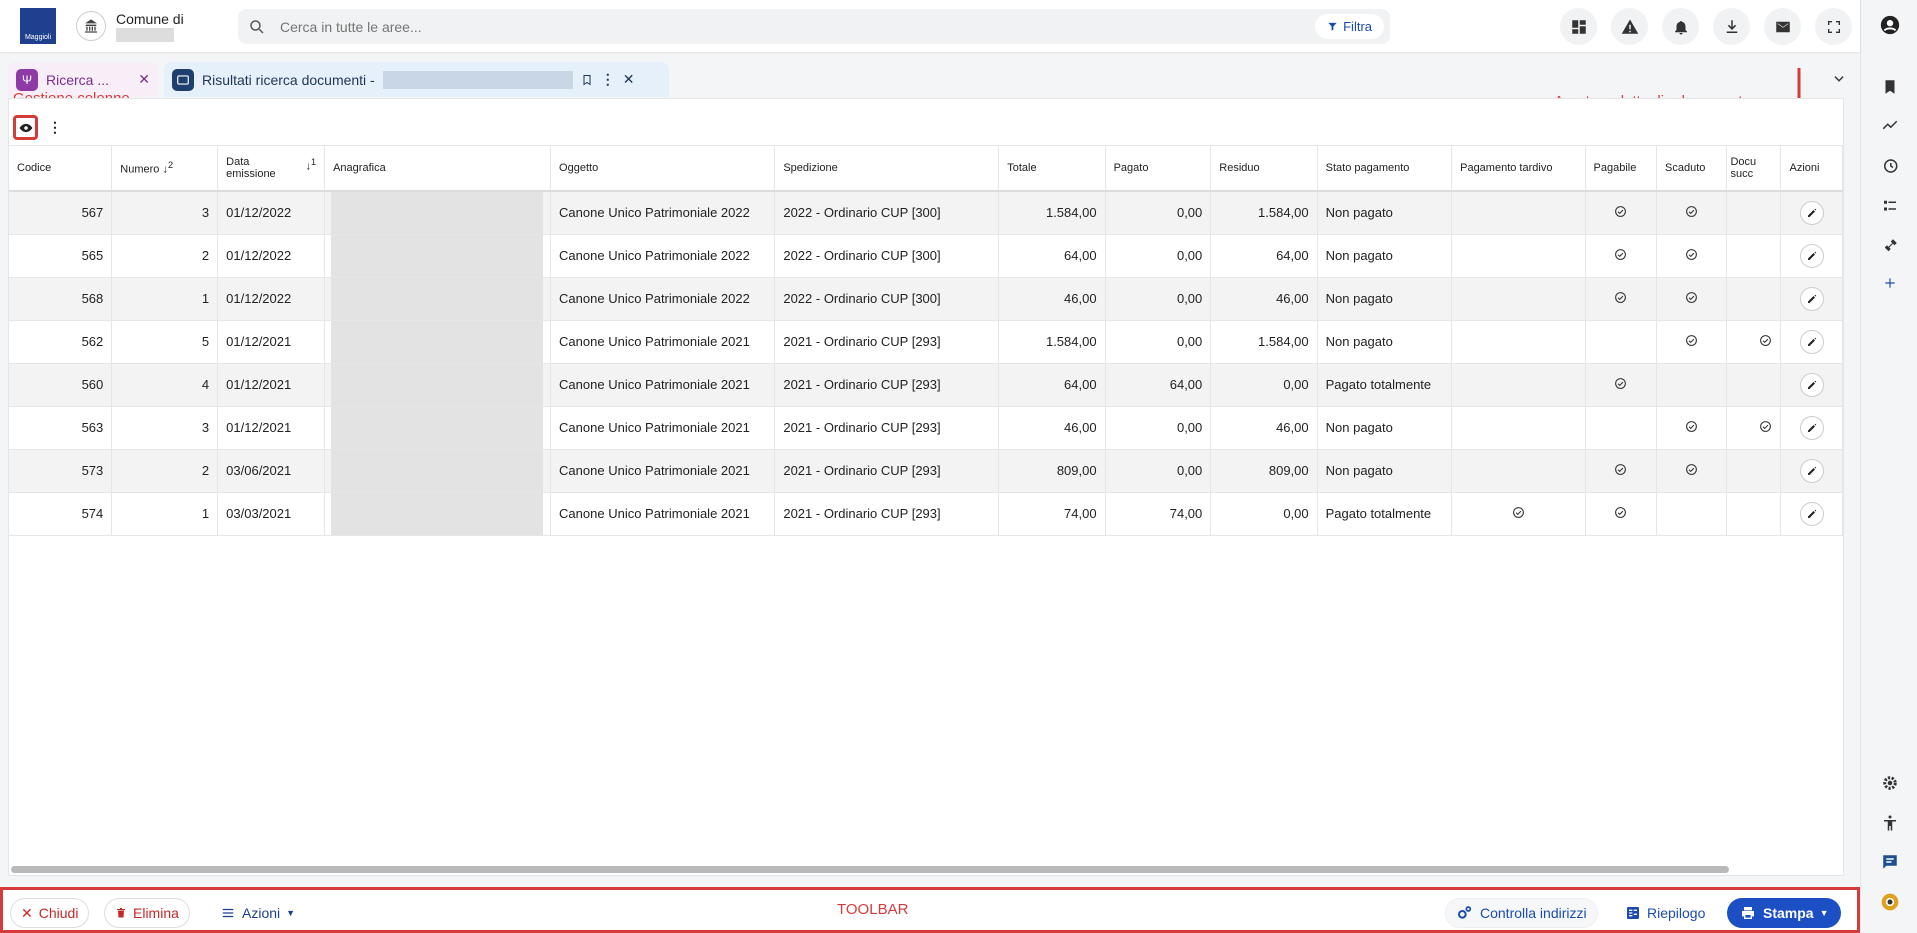 The width and height of the screenshot is (1917, 933). I want to click on col-pagabile: Pagabile, so click(1621, 168).